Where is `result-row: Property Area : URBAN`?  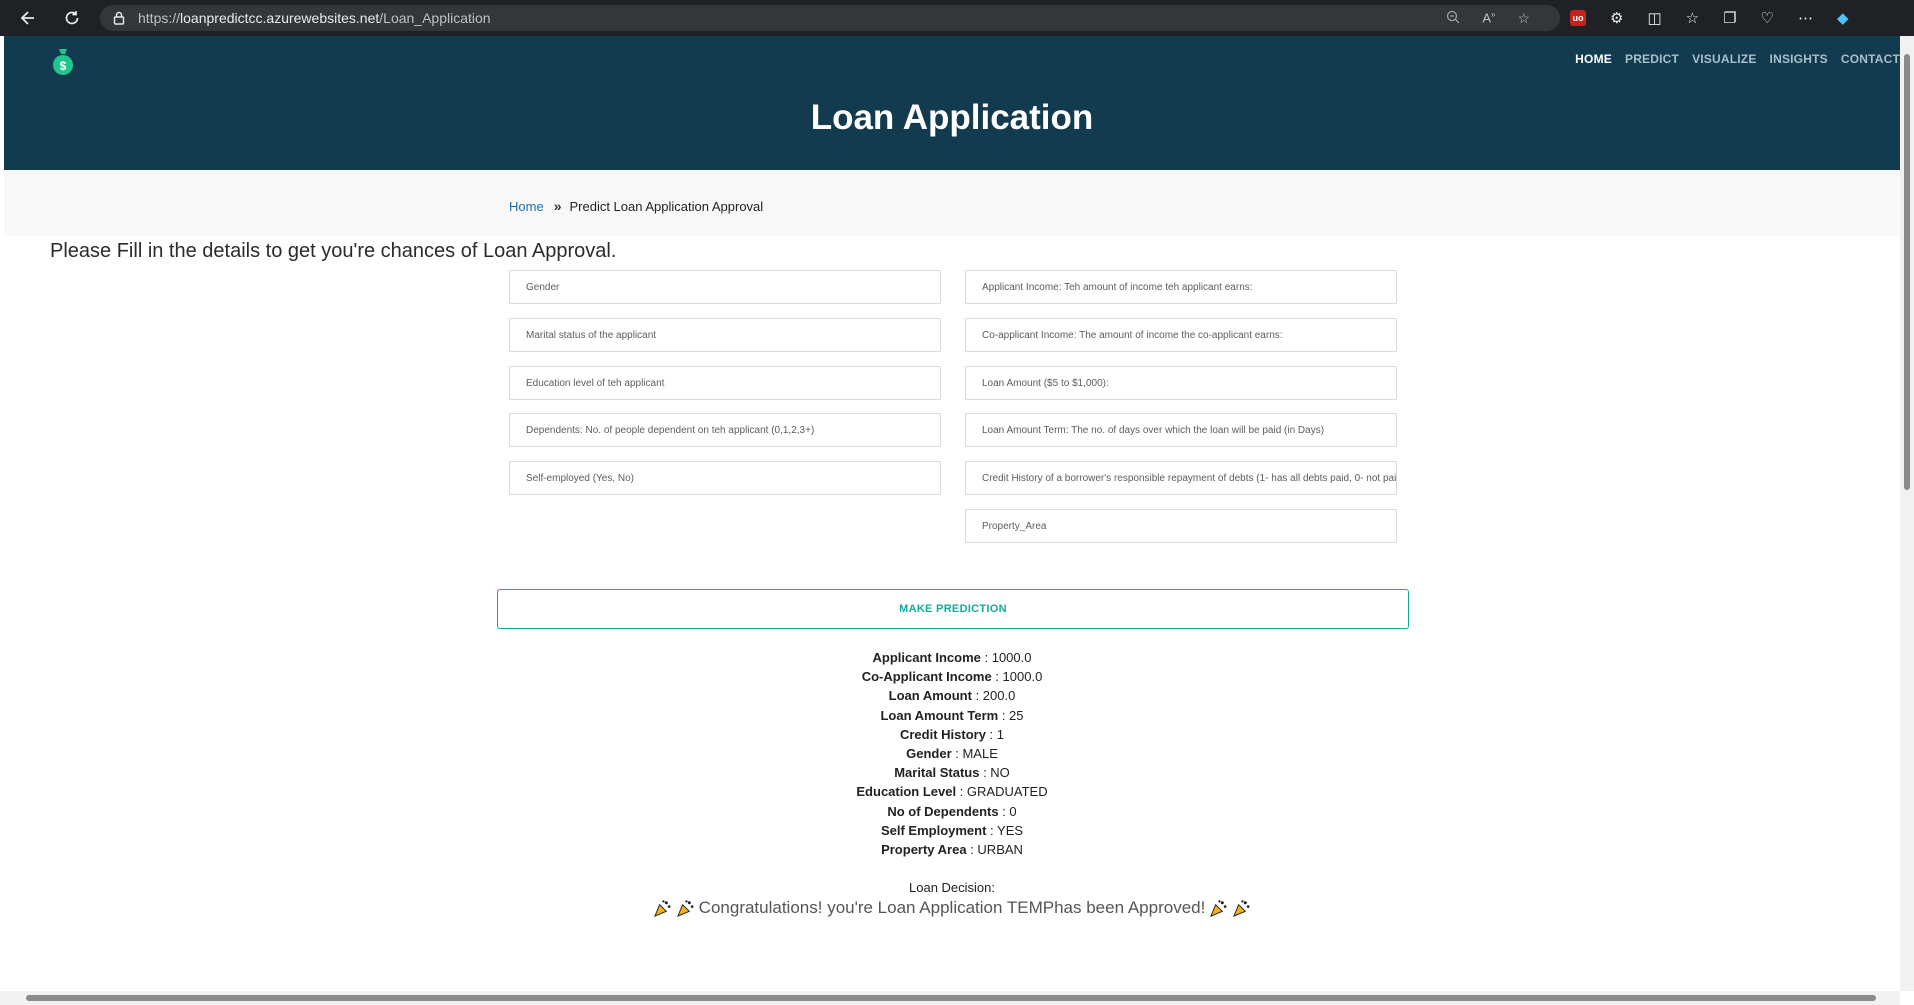
result-row: Property Area : URBAN is located at coordinates (952, 849).